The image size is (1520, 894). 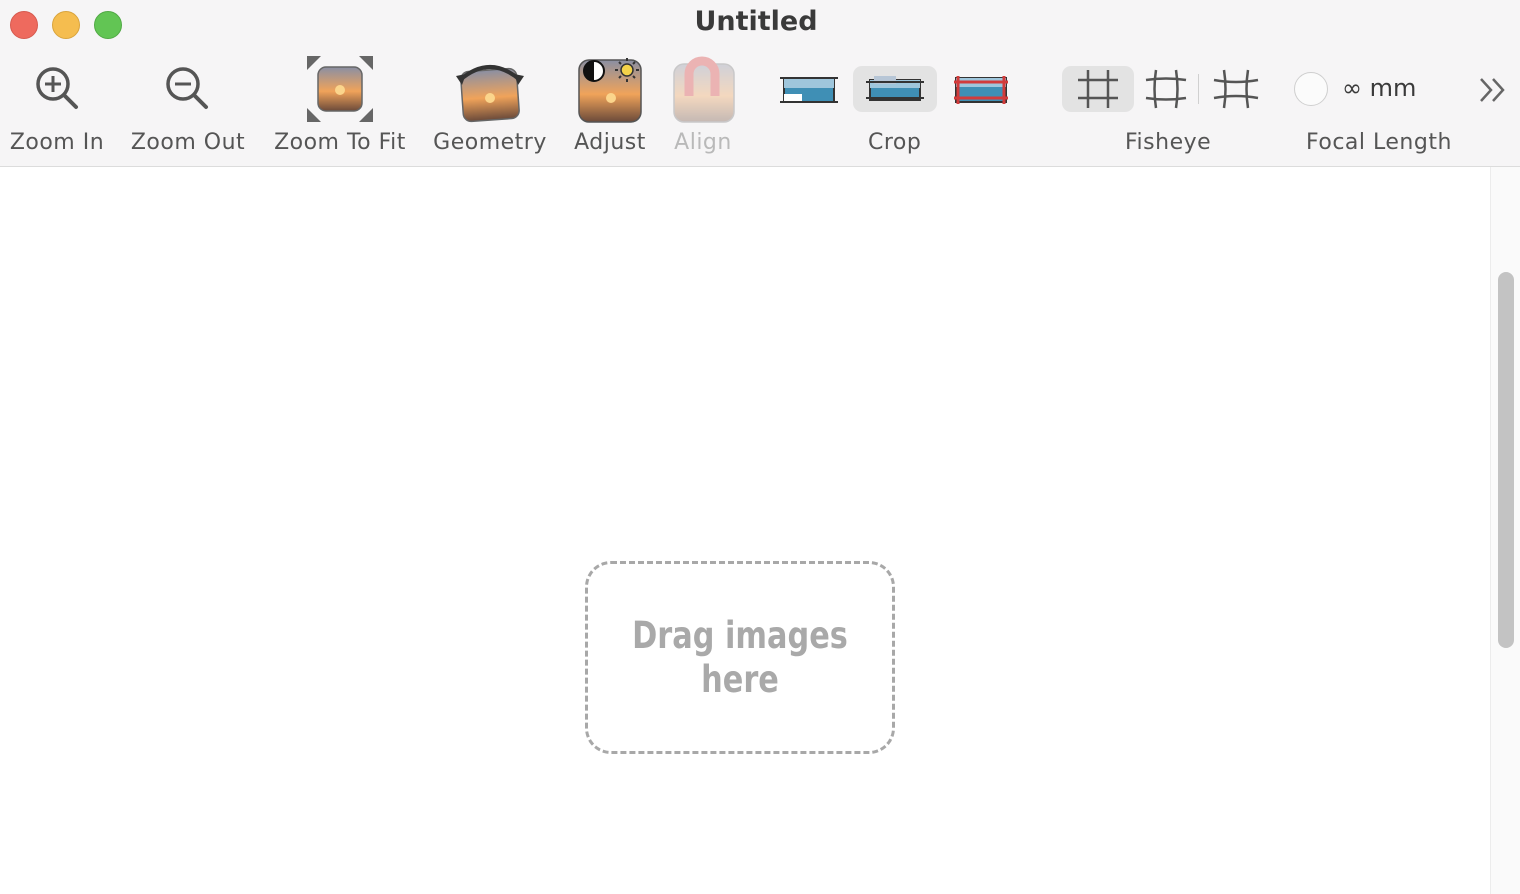 I want to click on zoom-in-button: Zoom In, so click(x=57, y=107).